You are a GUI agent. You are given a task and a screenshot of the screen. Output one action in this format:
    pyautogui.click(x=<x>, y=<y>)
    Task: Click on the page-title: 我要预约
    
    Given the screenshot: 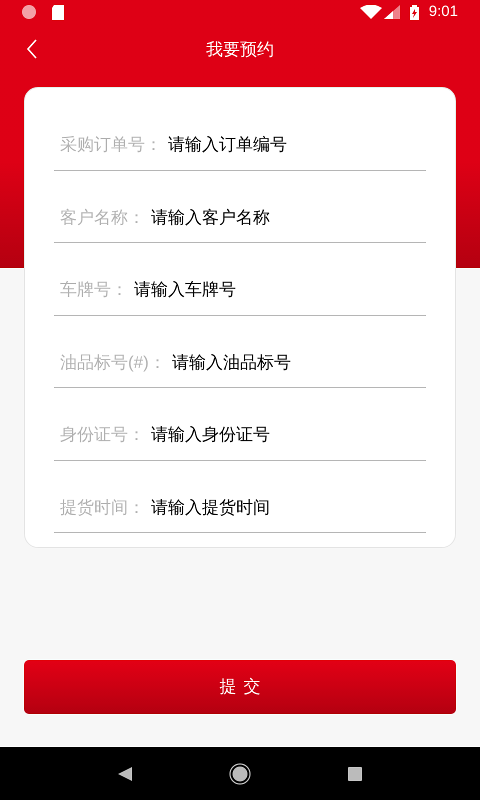 What is the action you would take?
    pyautogui.click(x=240, y=50)
    